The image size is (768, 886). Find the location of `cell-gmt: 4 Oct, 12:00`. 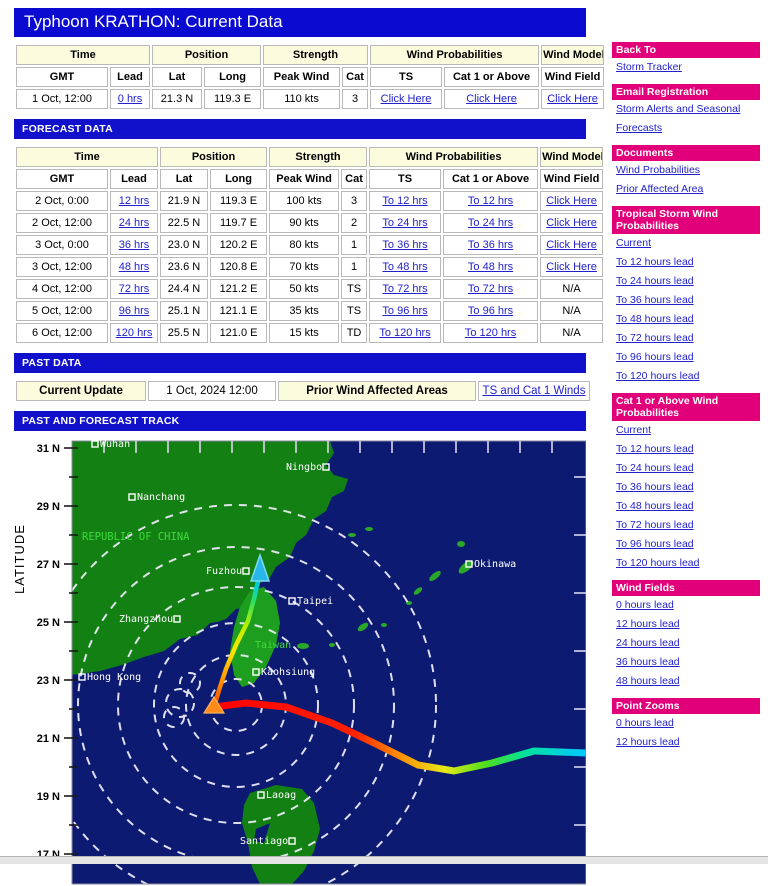

cell-gmt: 4 Oct, 12:00 is located at coordinates (62, 289).